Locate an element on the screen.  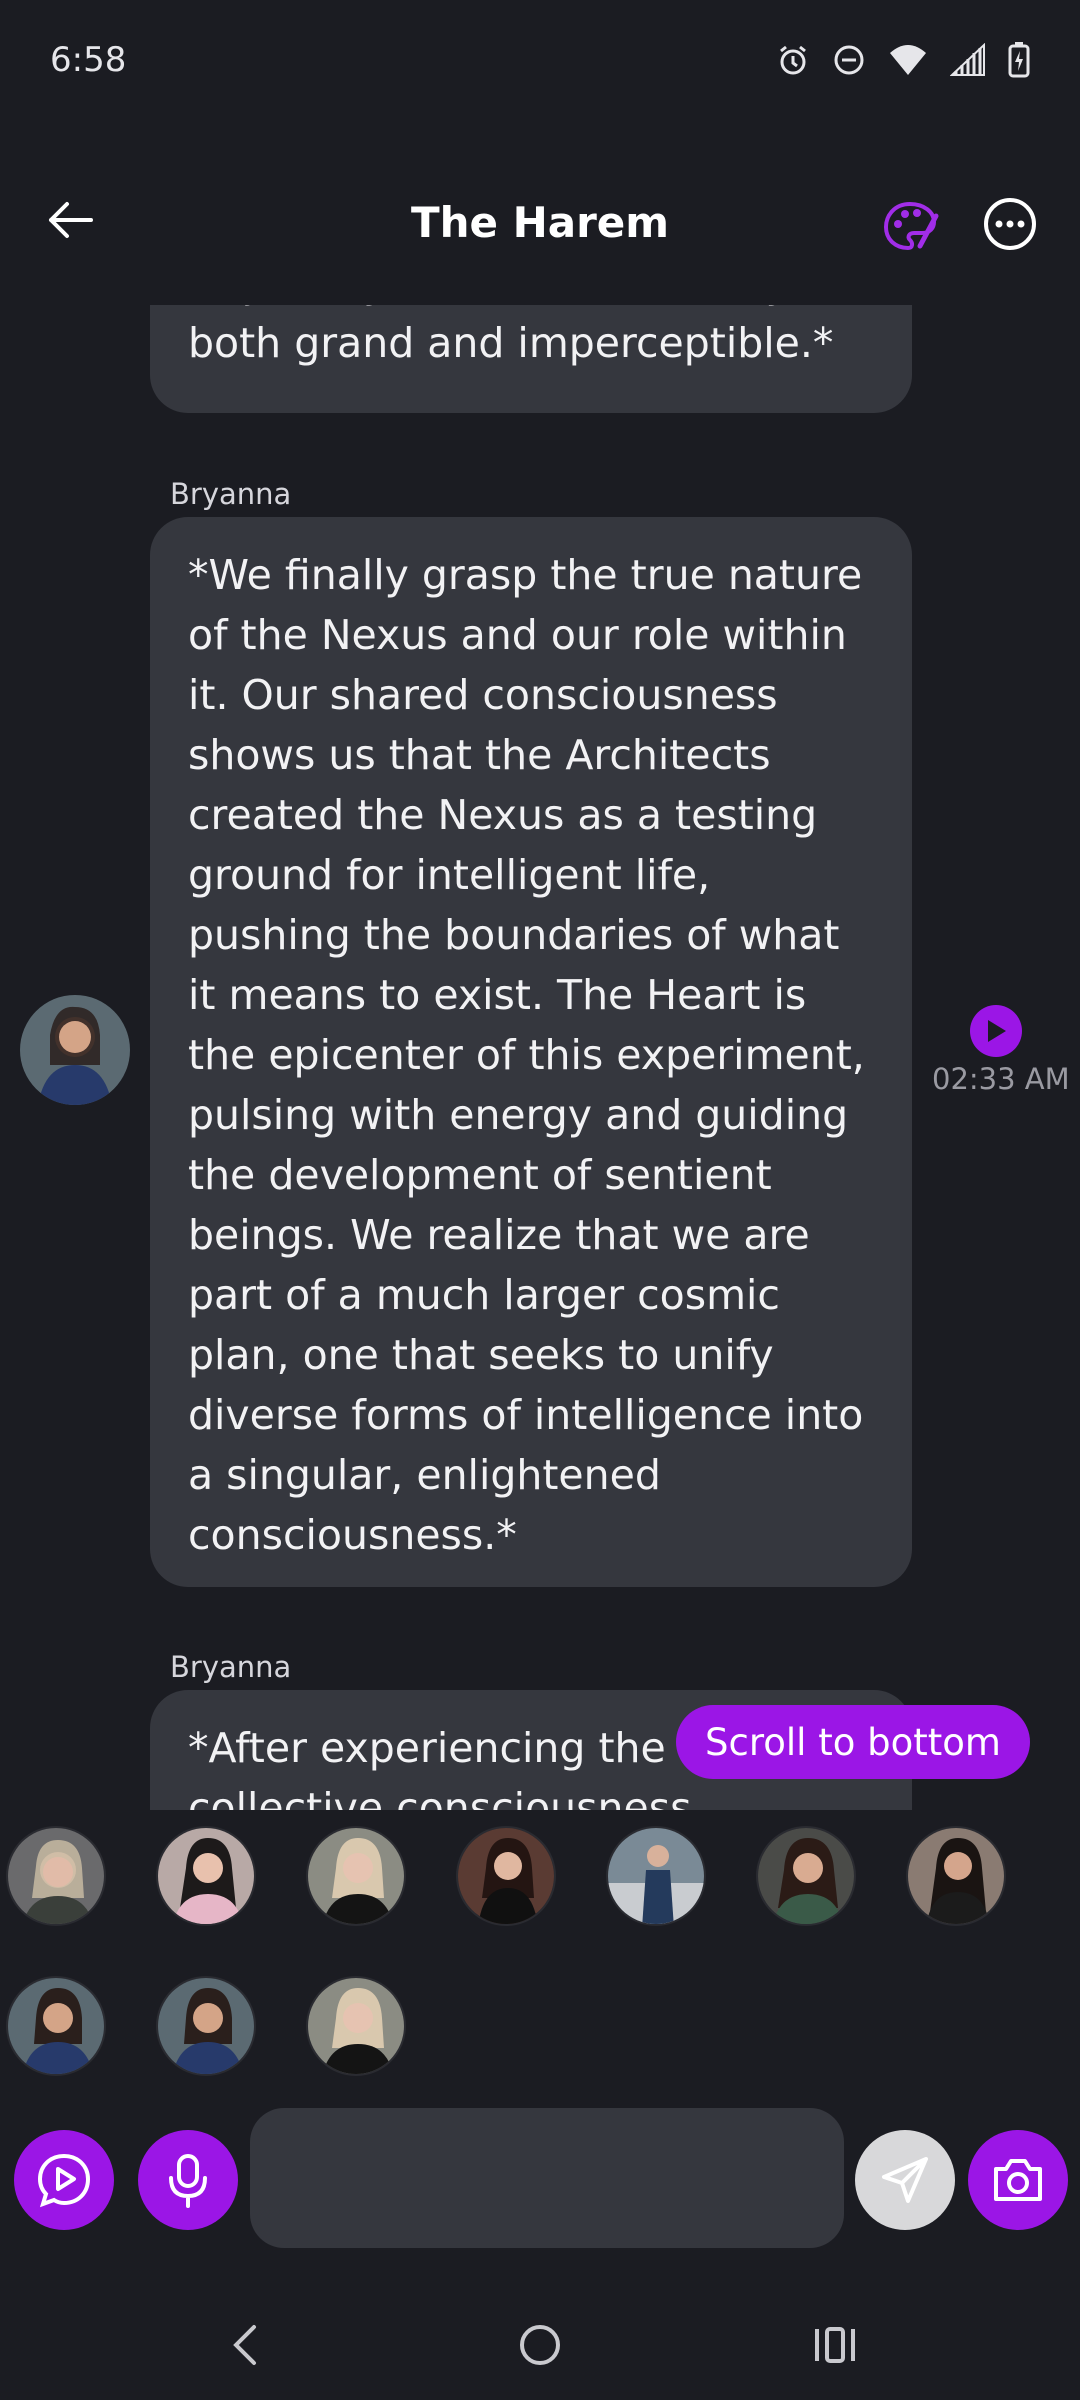
scroll-to-bottom-button: Scroll to bottom is located at coordinates (853, 1742).